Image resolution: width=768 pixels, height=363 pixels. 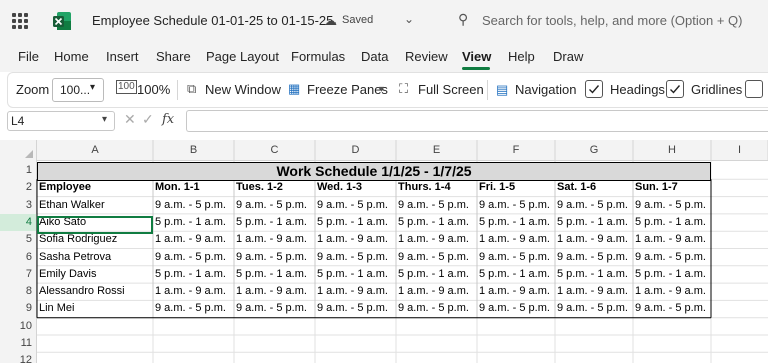 I want to click on active-cell-border, so click(x=95, y=225).